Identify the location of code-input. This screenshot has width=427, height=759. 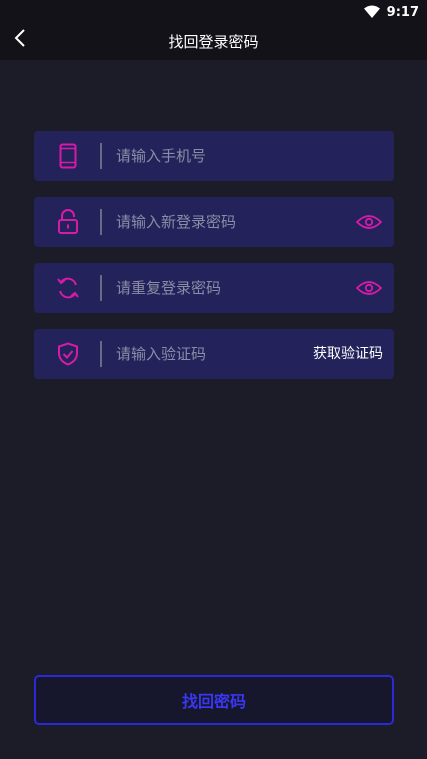
(206, 354).